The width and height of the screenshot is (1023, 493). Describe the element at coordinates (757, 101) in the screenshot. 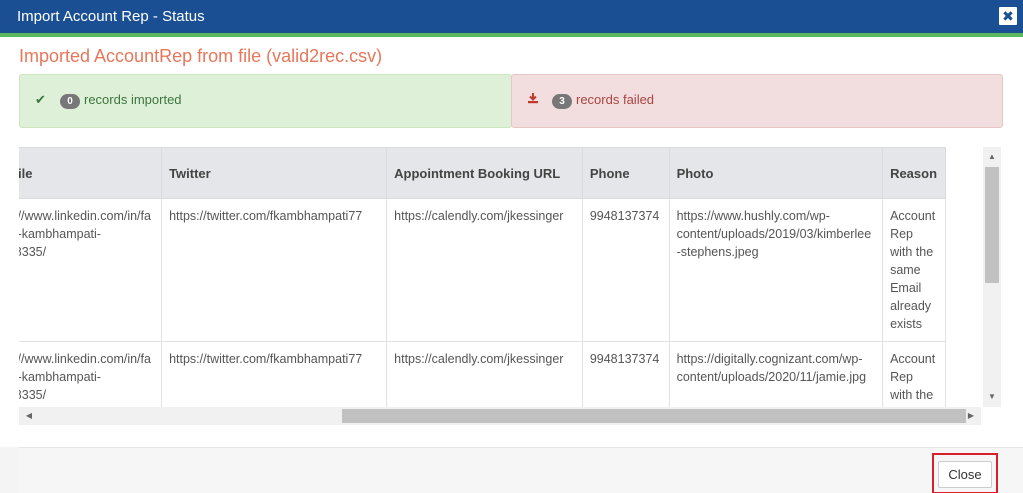

I see `failed-alert: 3 records failed` at that location.